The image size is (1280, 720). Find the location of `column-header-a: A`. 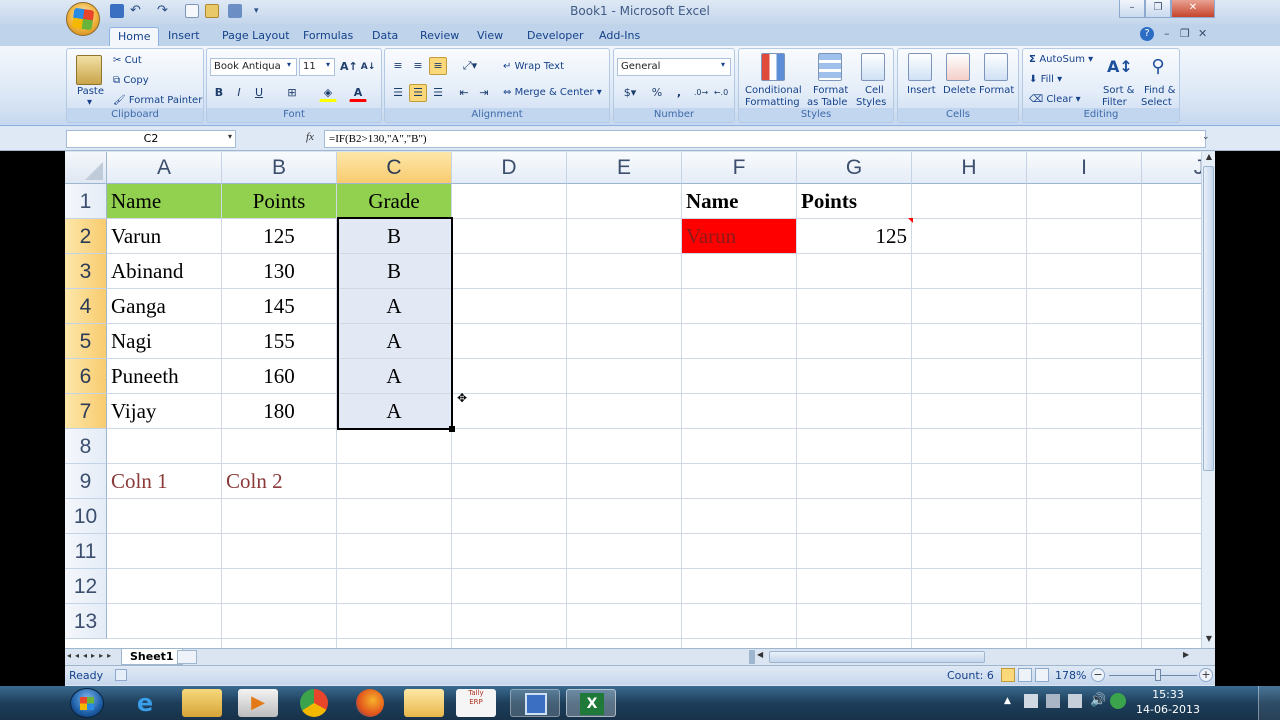

column-header-a: A is located at coordinates (164, 168).